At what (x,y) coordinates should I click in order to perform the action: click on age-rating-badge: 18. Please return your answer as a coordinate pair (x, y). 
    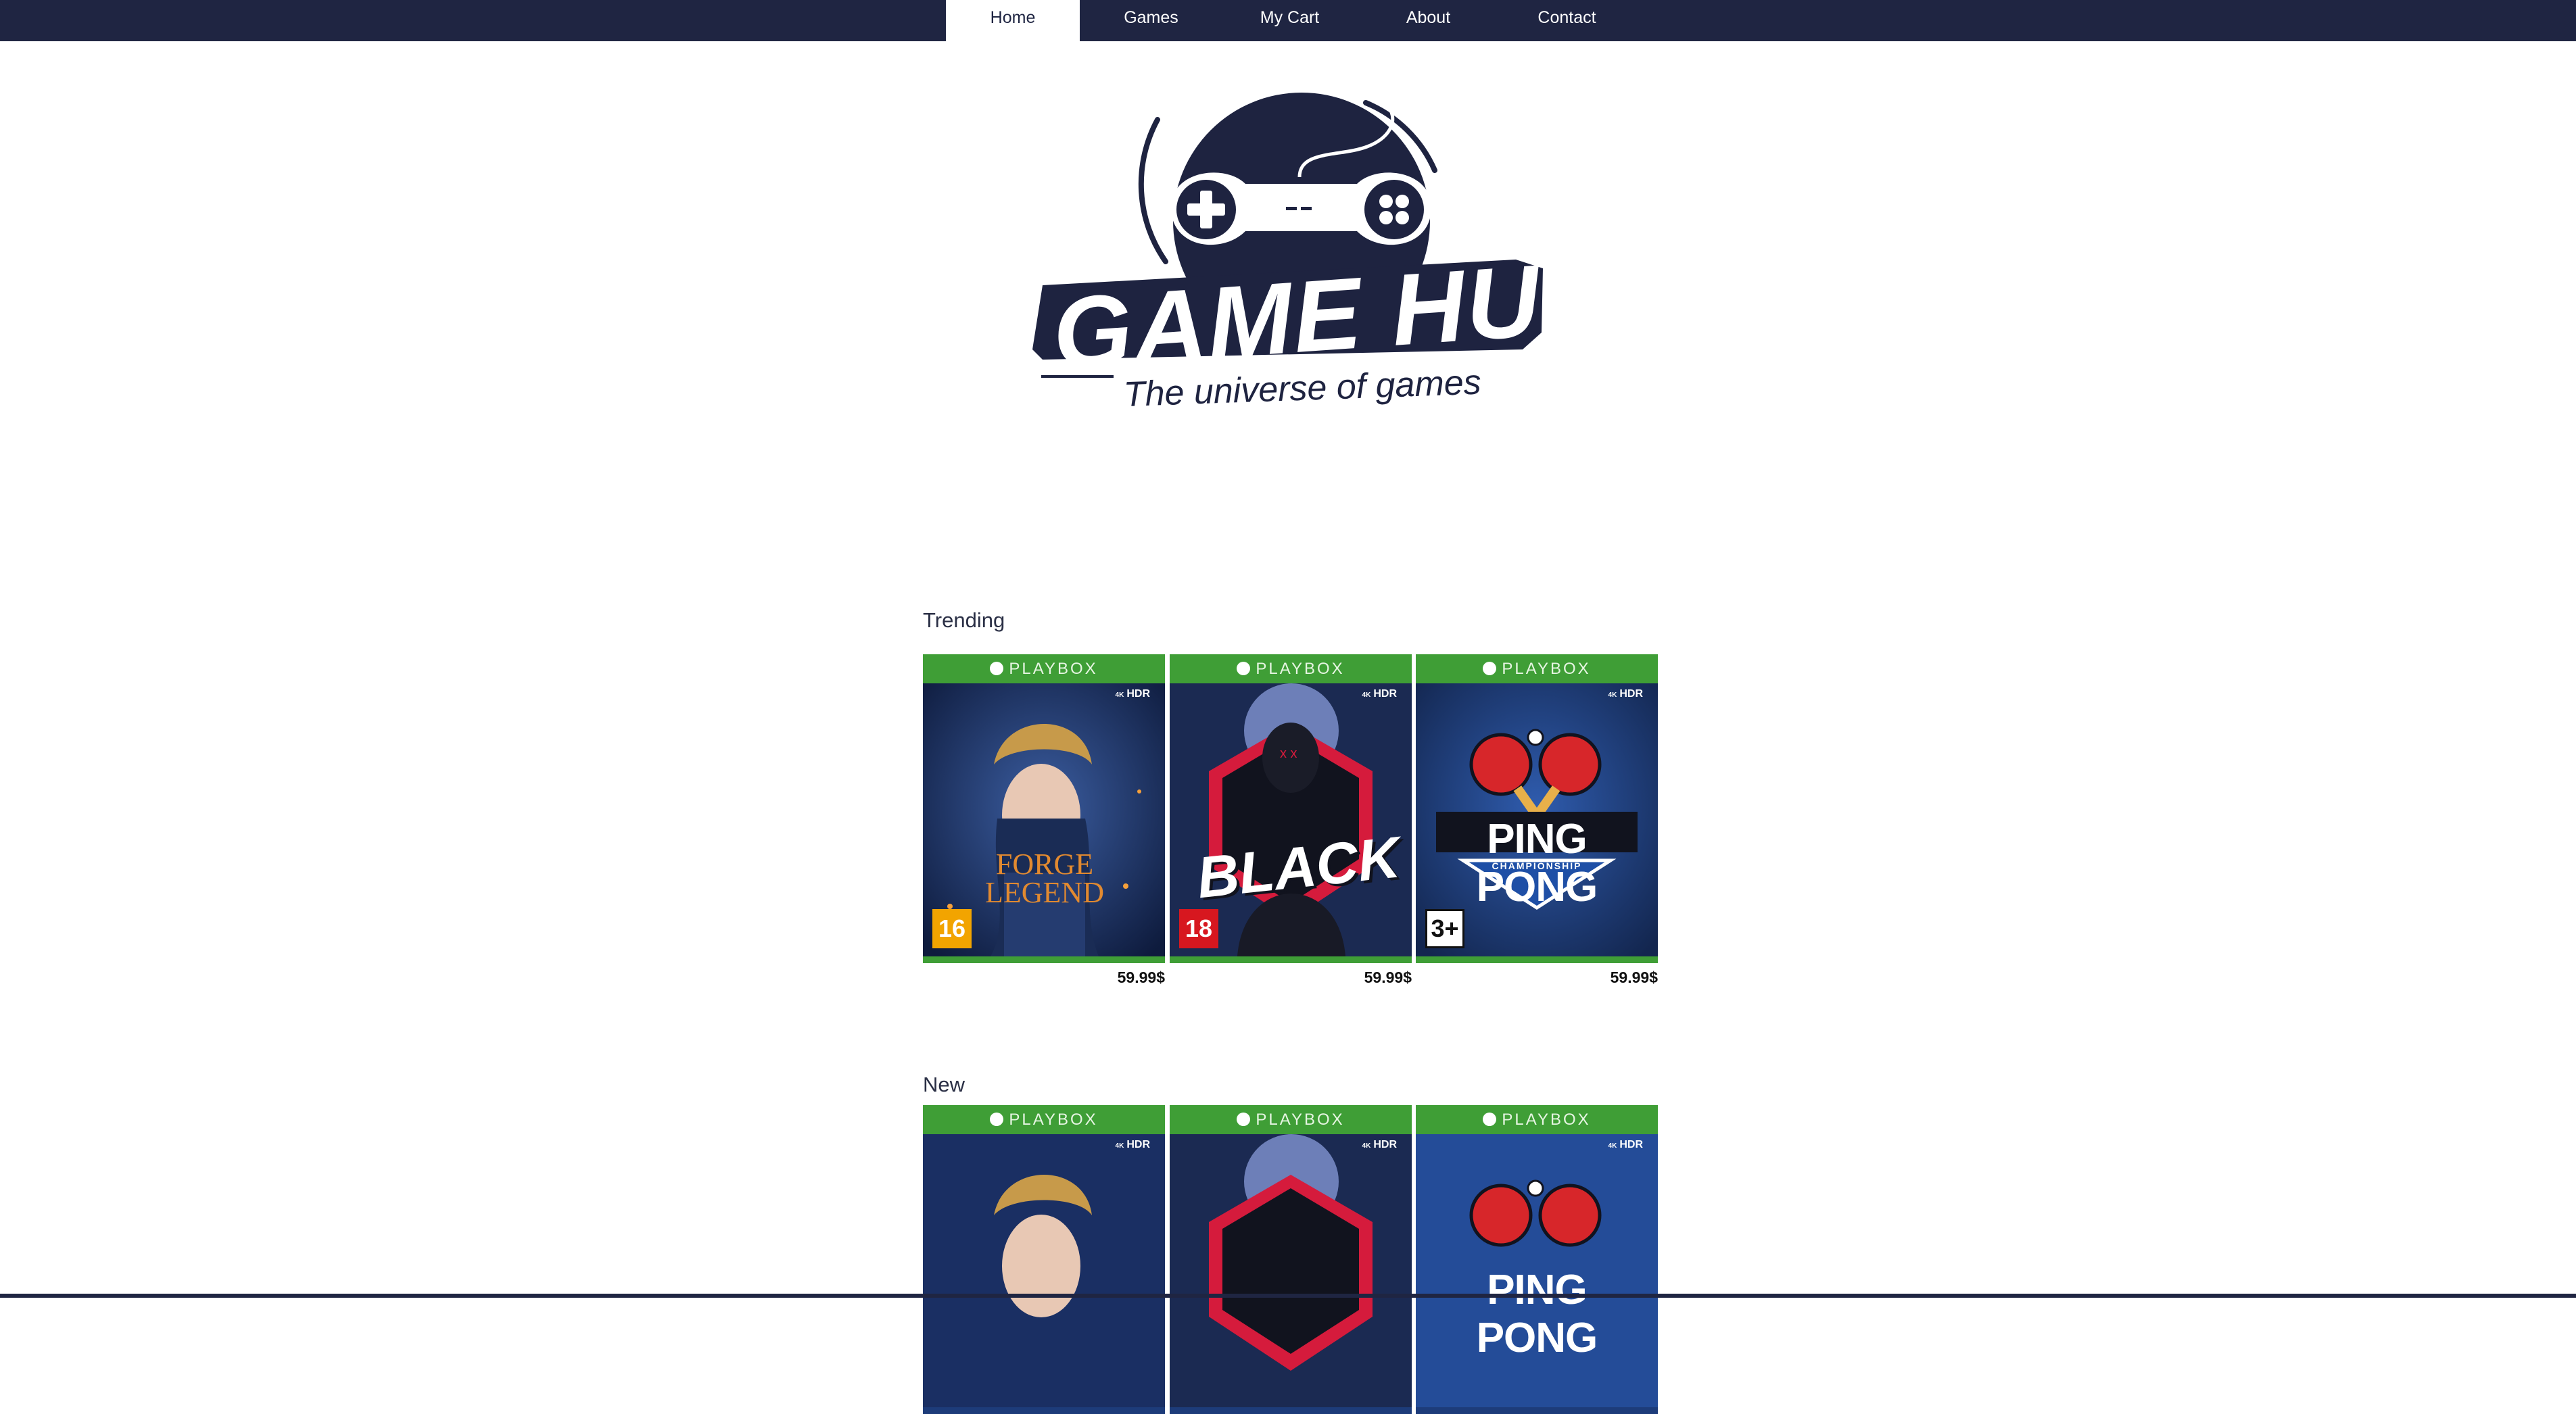
    Looking at the image, I should click on (1198, 928).